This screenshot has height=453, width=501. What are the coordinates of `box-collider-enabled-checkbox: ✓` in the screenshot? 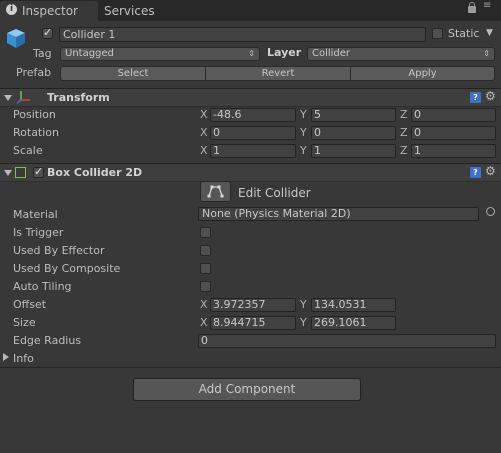 It's located at (38, 171).